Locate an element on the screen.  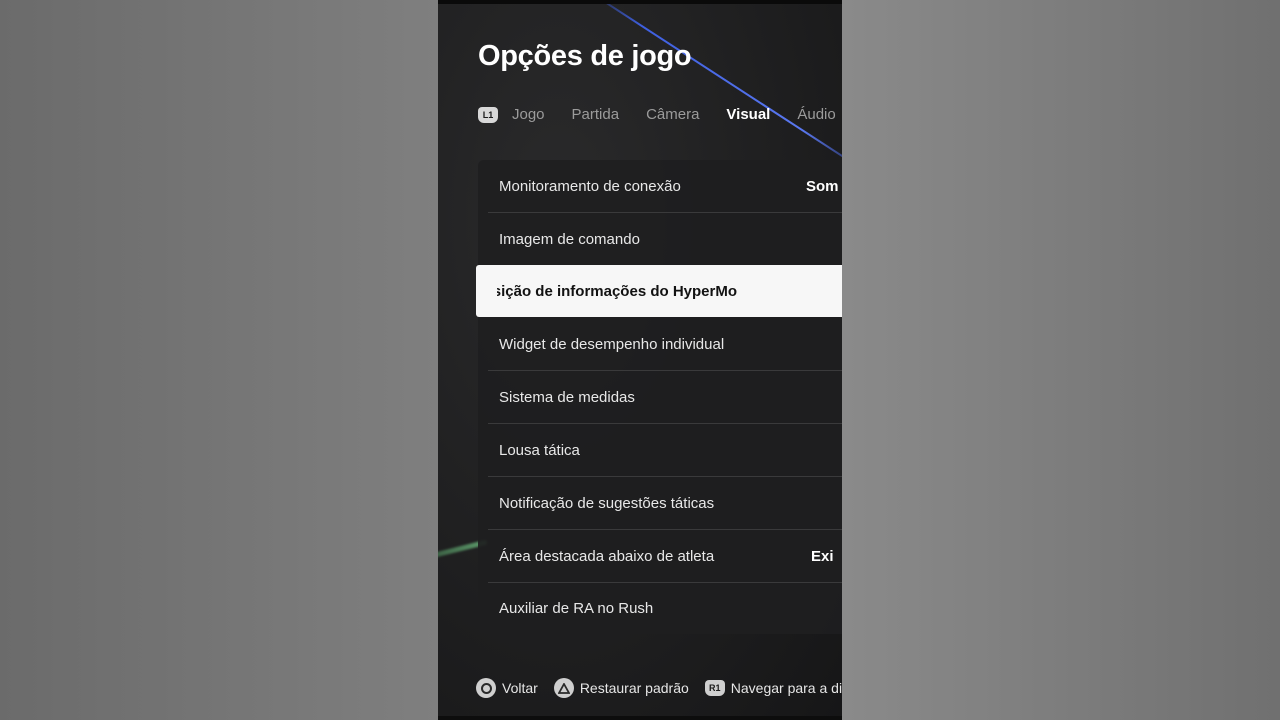
tab-jogo: Jogo is located at coordinates (528, 114).